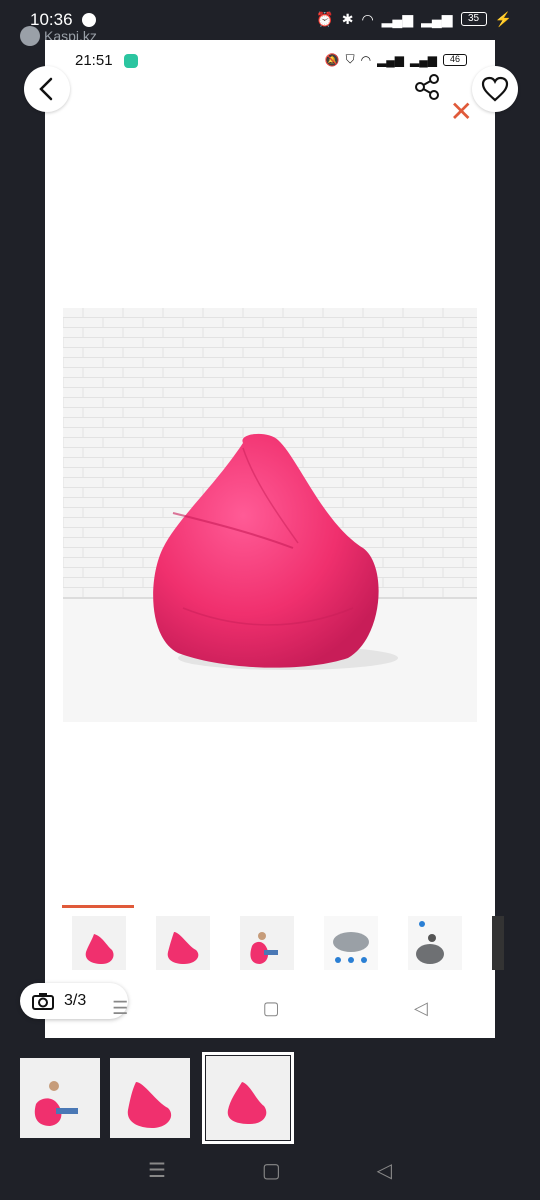 This screenshot has width=540, height=1200. Describe the element at coordinates (89, 20) in the screenshot. I see `app-notification-icon` at that location.